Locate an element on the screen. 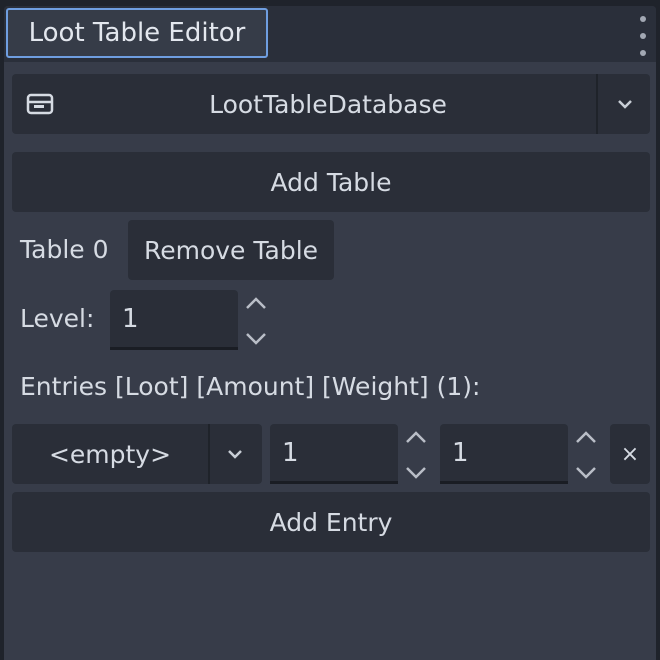 This screenshot has width=660, height=660. resource-picker: LootTableDatabase is located at coordinates (331, 104).